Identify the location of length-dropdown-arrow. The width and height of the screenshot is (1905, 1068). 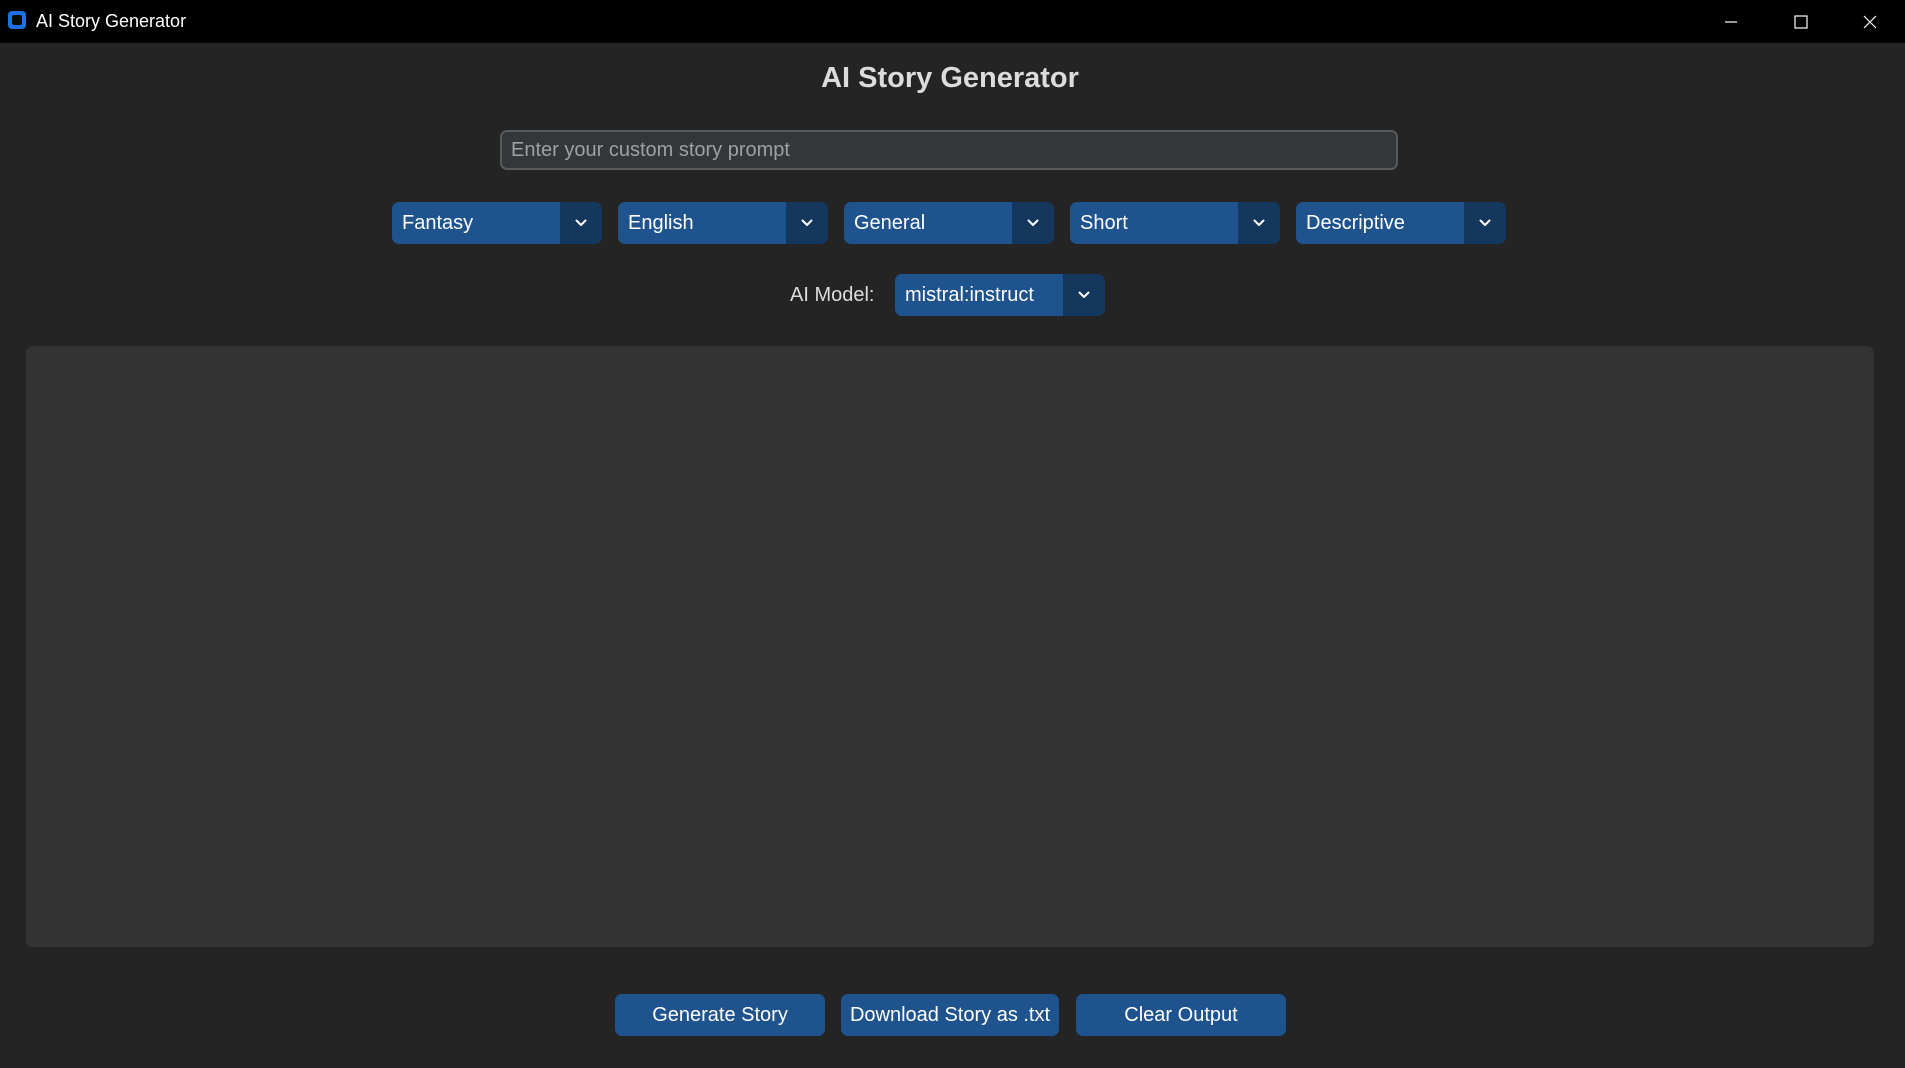
(1259, 223).